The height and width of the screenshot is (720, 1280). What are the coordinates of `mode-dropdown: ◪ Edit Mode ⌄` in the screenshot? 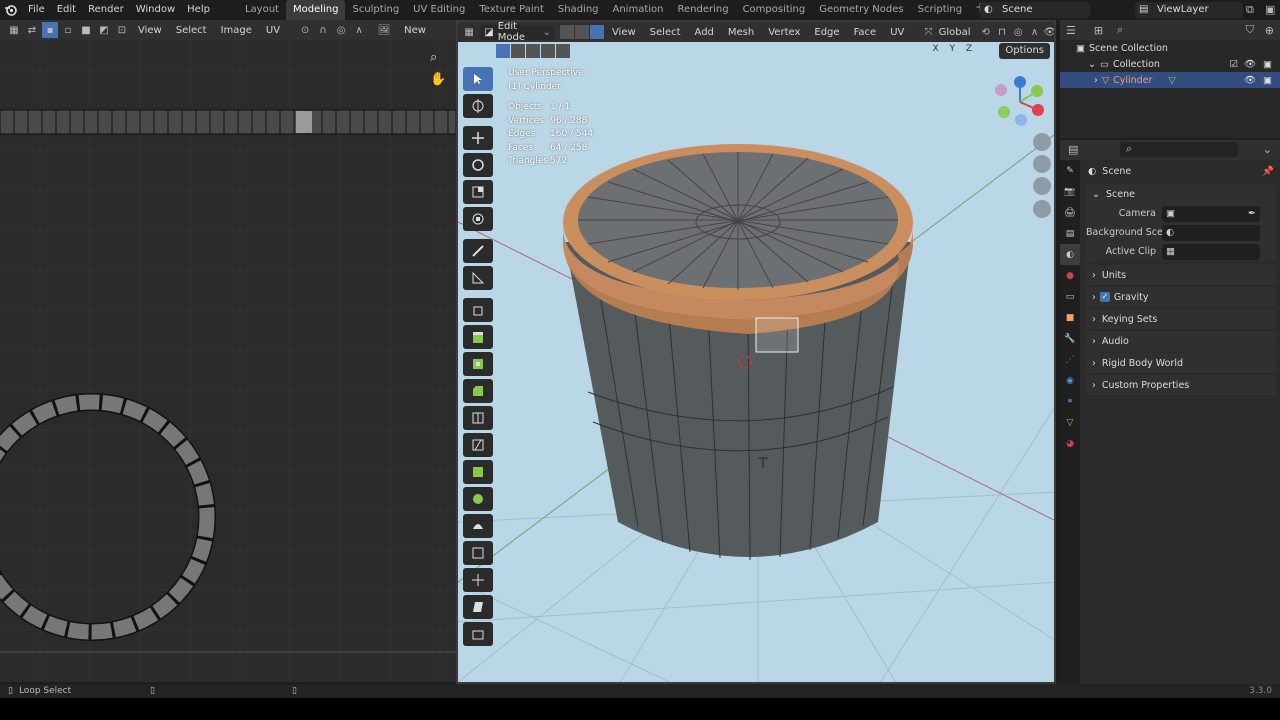 It's located at (517, 32).